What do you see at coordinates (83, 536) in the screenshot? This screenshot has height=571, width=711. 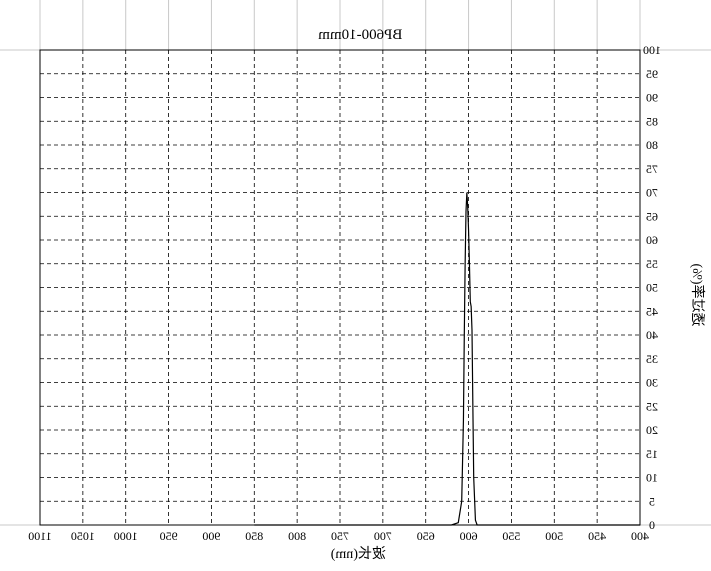 I see `x-tick-label: 1050` at bounding box center [83, 536].